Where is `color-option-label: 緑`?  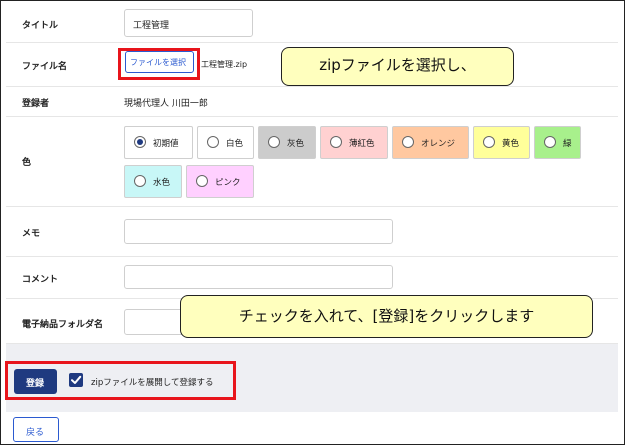 color-option-label: 緑 is located at coordinates (567, 144).